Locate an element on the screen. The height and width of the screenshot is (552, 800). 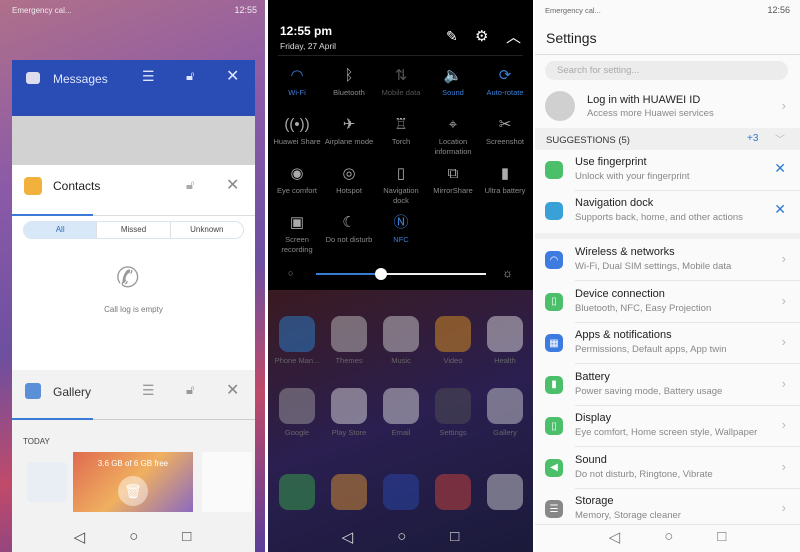
tile-label: Mobile data is located at coordinates (401, 92).